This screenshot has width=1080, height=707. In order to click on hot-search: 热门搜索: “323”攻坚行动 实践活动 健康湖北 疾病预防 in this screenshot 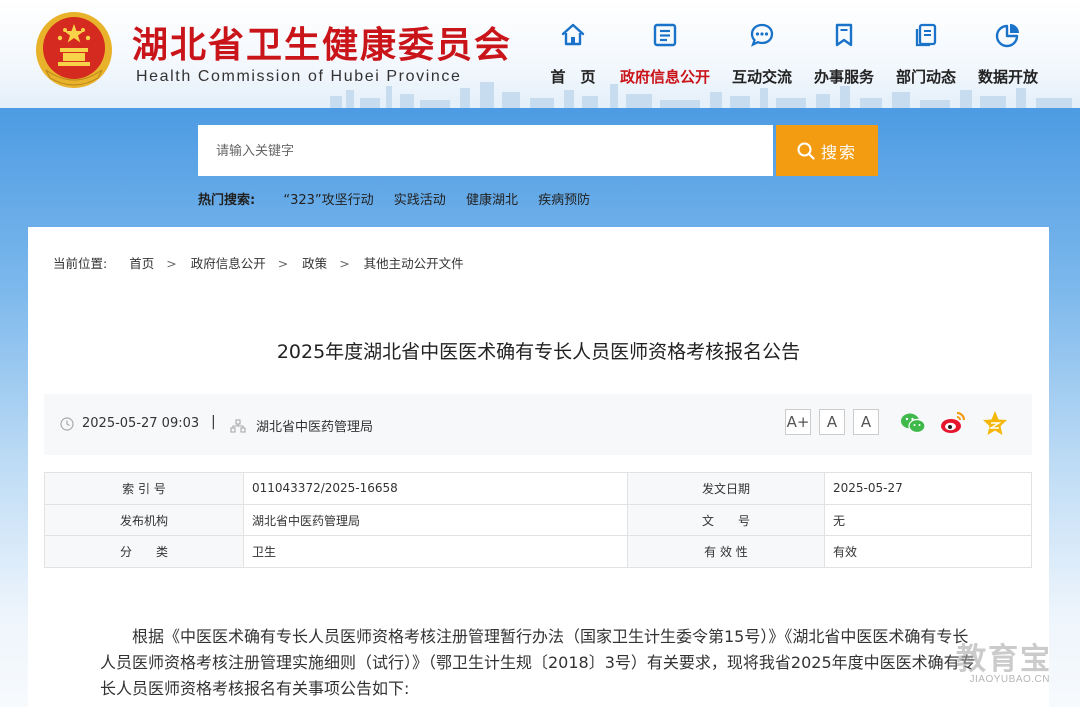, I will do `click(402, 198)`.